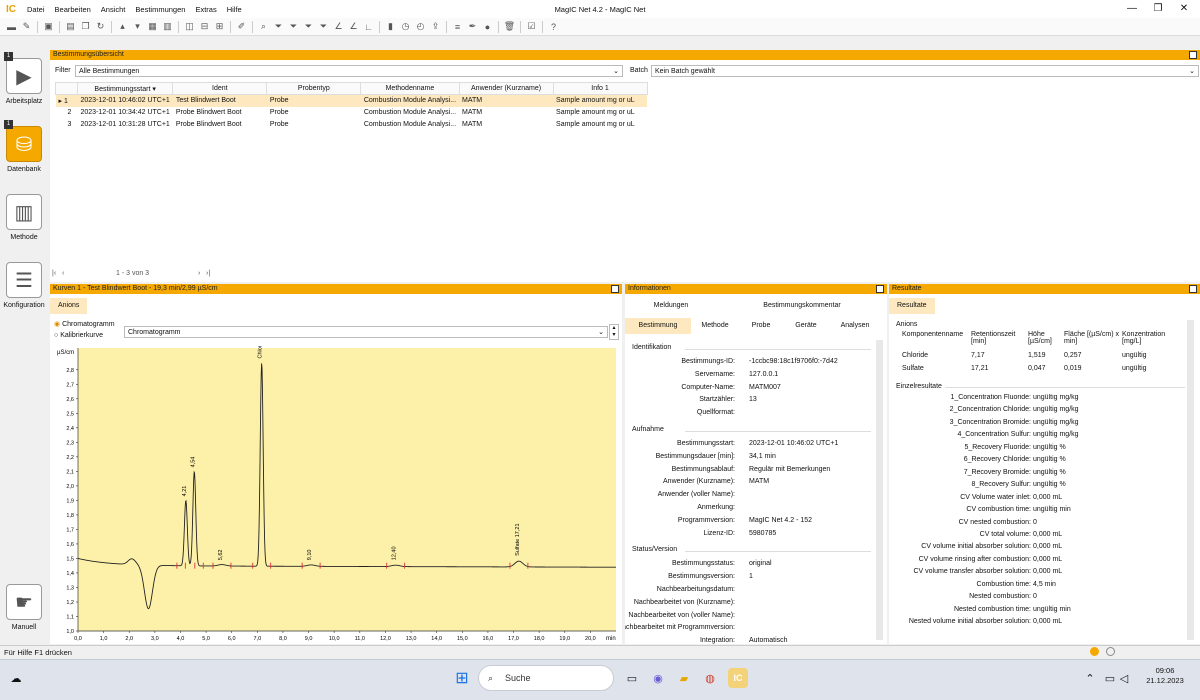 Image resolution: width=1200 pixels, height=700 pixels. Describe the element at coordinates (487, 27) in the screenshot. I see `lock-icon: ●` at that location.